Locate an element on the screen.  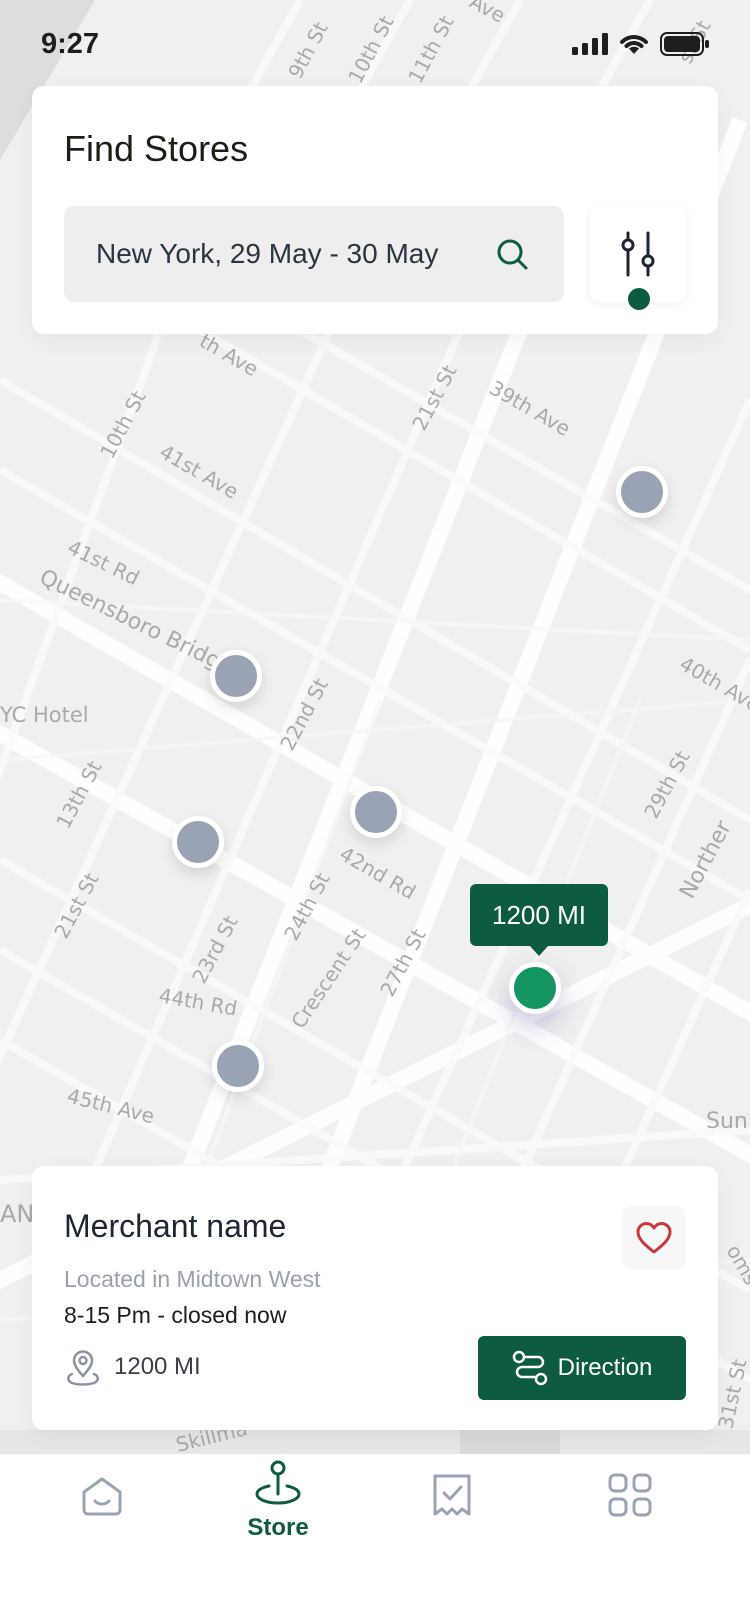
map-label: AN is located at coordinates (17, 1214).